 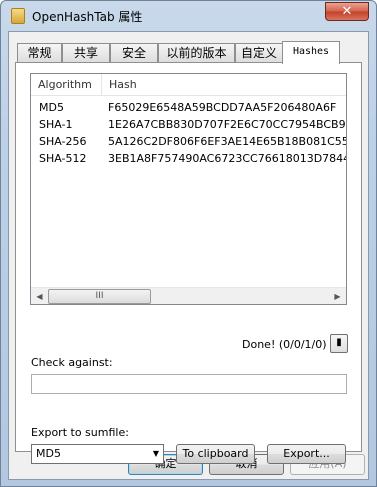 What do you see at coordinates (66, 85) in the screenshot?
I see `column-header-algorithm: Algorithm` at bounding box center [66, 85].